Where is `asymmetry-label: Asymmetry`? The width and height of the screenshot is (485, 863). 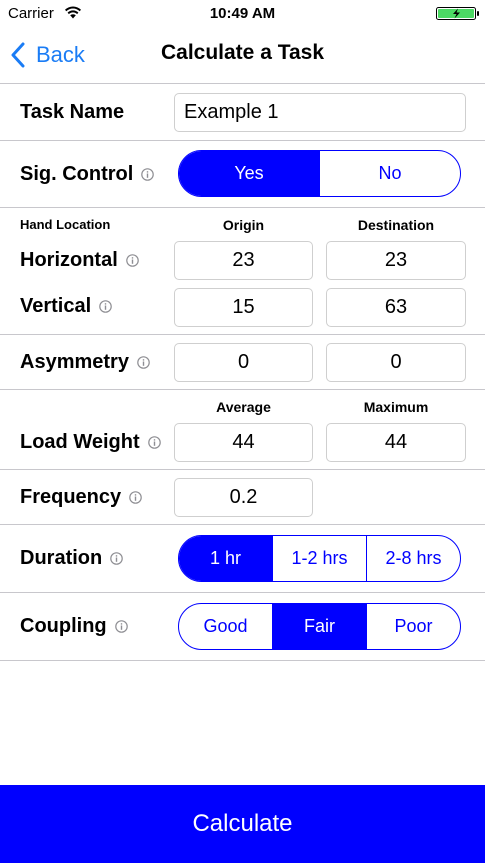 asymmetry-label: Asymmetry is located at coordinates (85, 362).